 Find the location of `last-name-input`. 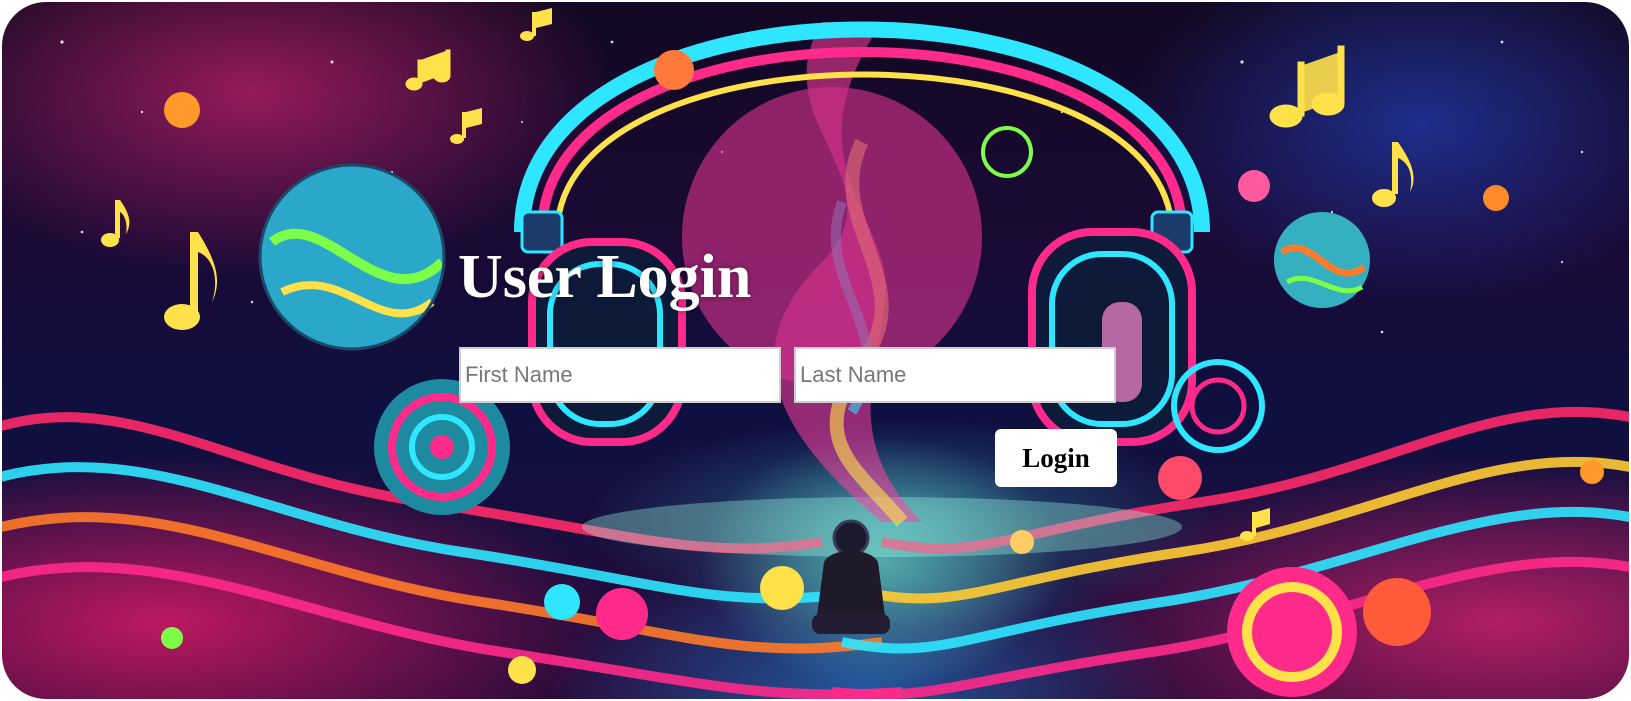

last-name-input is located at coordinates (955, 375).